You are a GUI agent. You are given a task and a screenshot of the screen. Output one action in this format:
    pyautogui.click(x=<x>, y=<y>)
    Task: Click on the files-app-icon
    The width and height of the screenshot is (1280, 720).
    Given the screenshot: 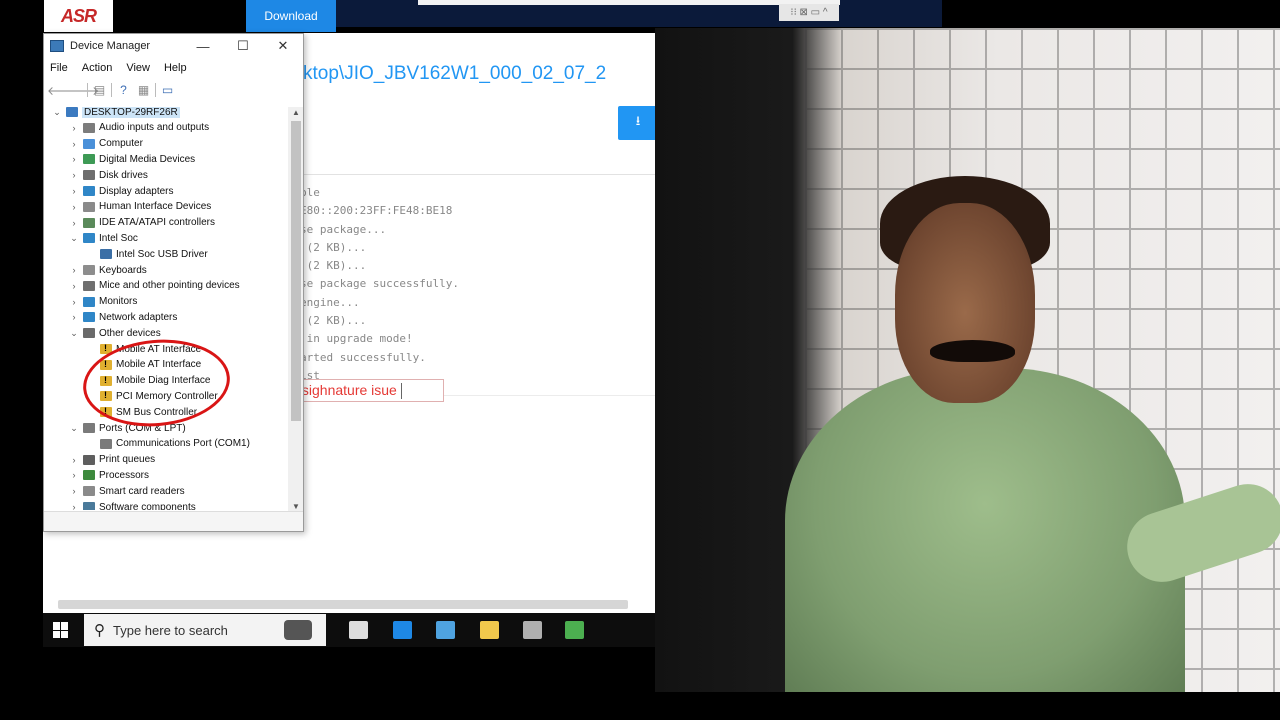 What is the action you would take?
    pyautogui.click(x=445, y=630)
    